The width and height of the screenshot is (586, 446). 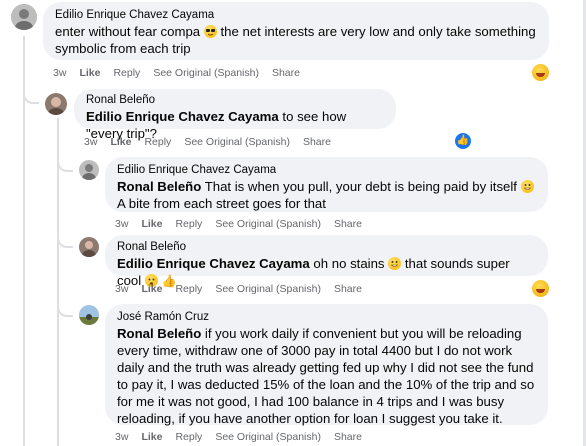 What do you see at coordinates (463, 141) in the screenshot?
I see `like-reaction-icon: 👍` at bounding box center [463, 141].